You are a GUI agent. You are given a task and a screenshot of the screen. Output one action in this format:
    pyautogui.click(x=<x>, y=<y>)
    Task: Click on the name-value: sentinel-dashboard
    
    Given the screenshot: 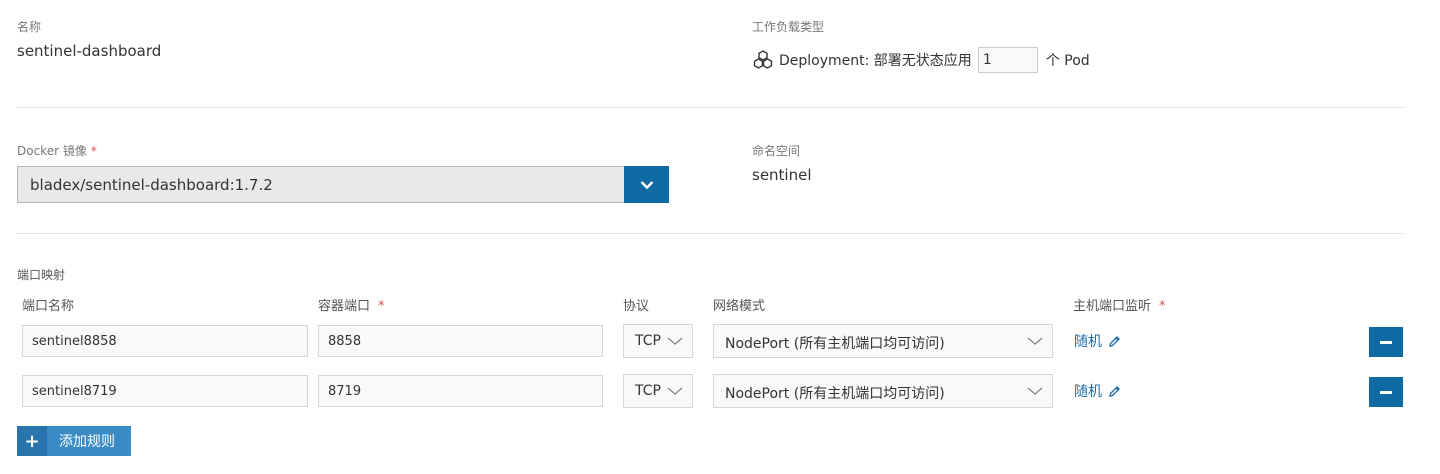 What is the action you would take?
    pyautogui.click(x=89, y=51)
    